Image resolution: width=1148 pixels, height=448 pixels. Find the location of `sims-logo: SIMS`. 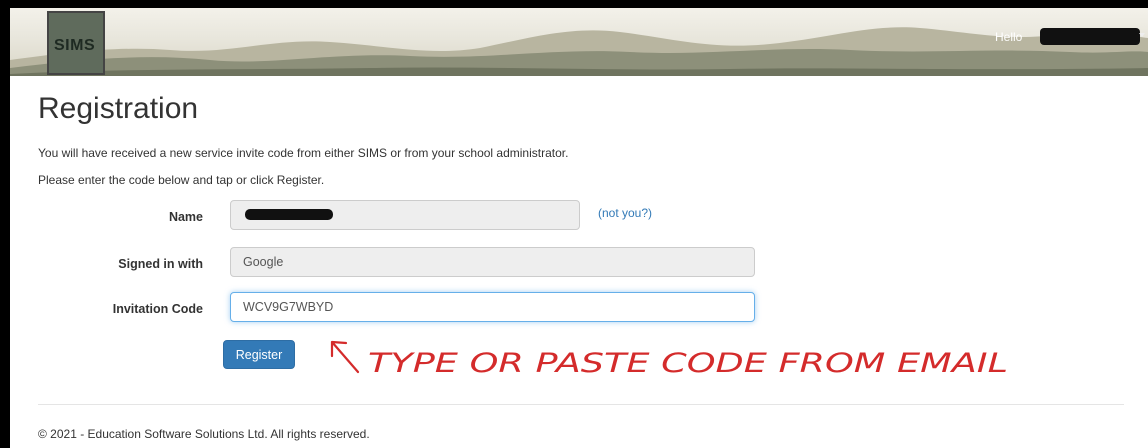

sims-logo: SIMS is located at coordinates (76, 43).